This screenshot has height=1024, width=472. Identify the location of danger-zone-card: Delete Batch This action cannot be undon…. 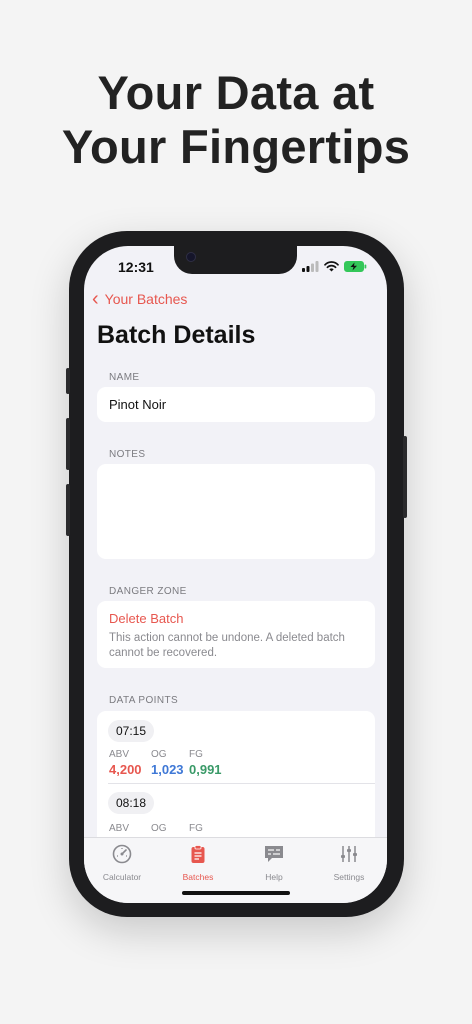
(236, 634).